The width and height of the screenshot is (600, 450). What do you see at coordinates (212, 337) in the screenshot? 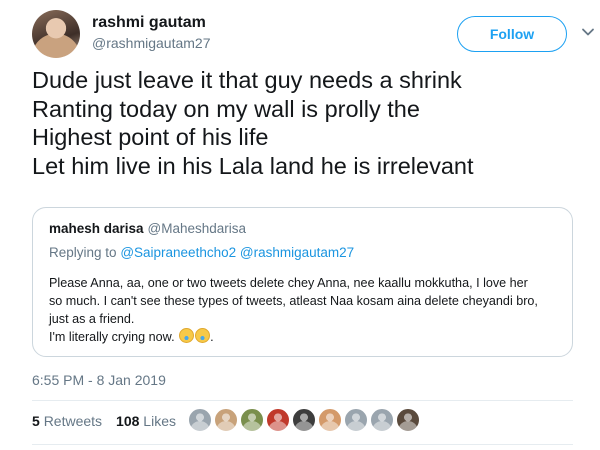
I see `quoted-text-trailing: .` at bounding box center [212, 337].